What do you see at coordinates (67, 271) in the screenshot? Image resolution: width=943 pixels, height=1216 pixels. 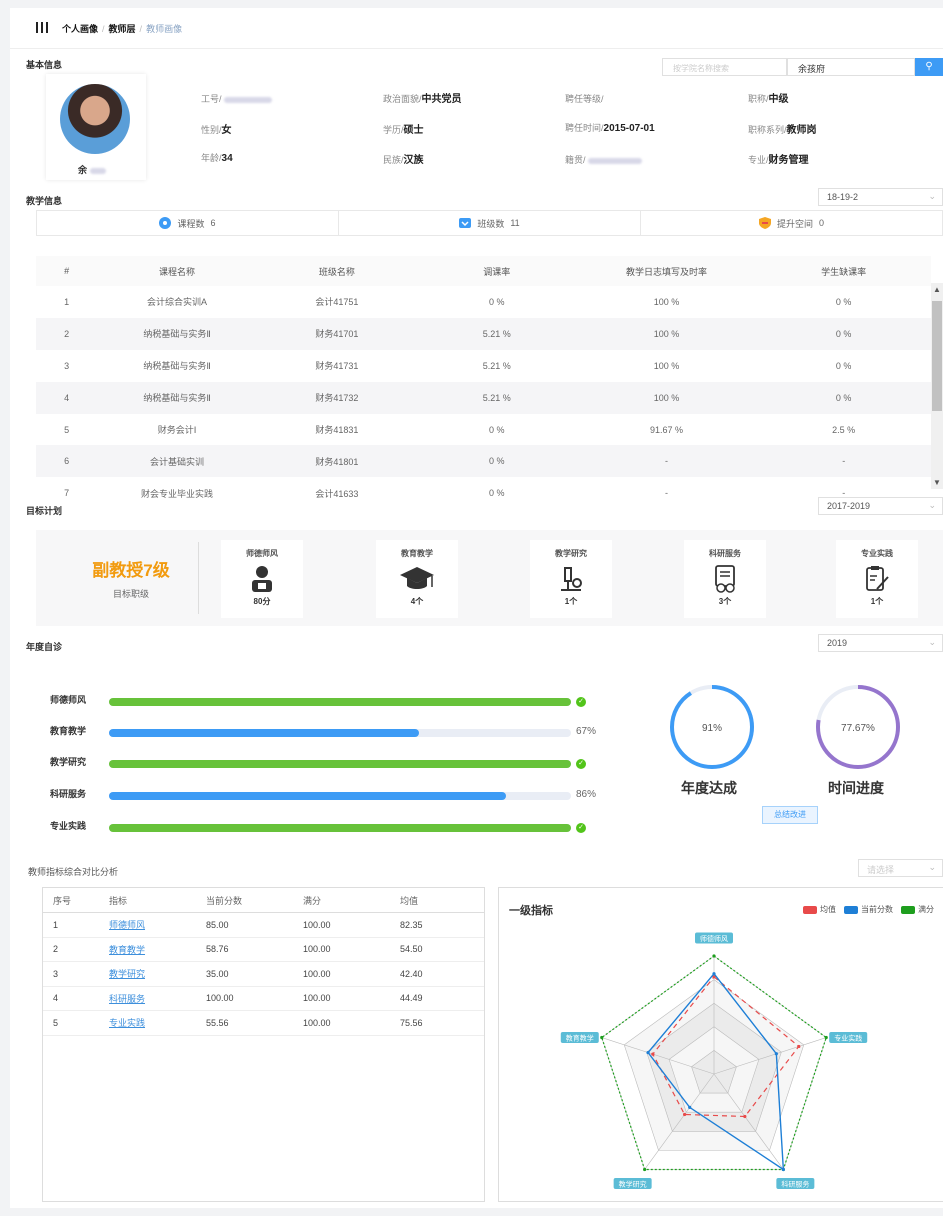 I see `col-index: #` at bounding box center [67, 271].